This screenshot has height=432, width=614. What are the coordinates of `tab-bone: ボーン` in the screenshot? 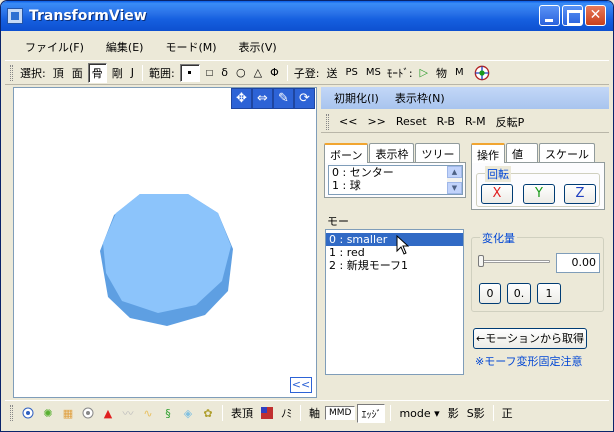 It's located at (346, 153).